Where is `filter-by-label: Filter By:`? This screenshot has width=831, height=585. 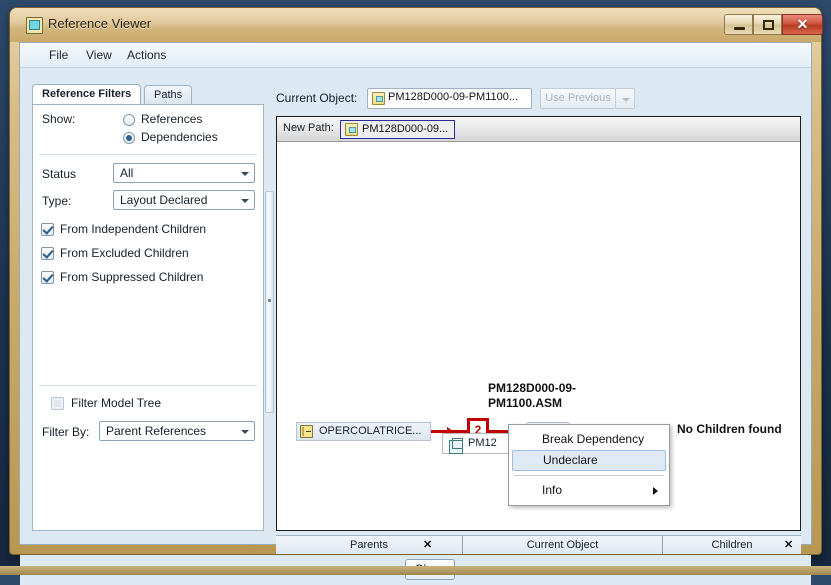 filter-by-label: Filter By: is located at coordinates (66, 432).